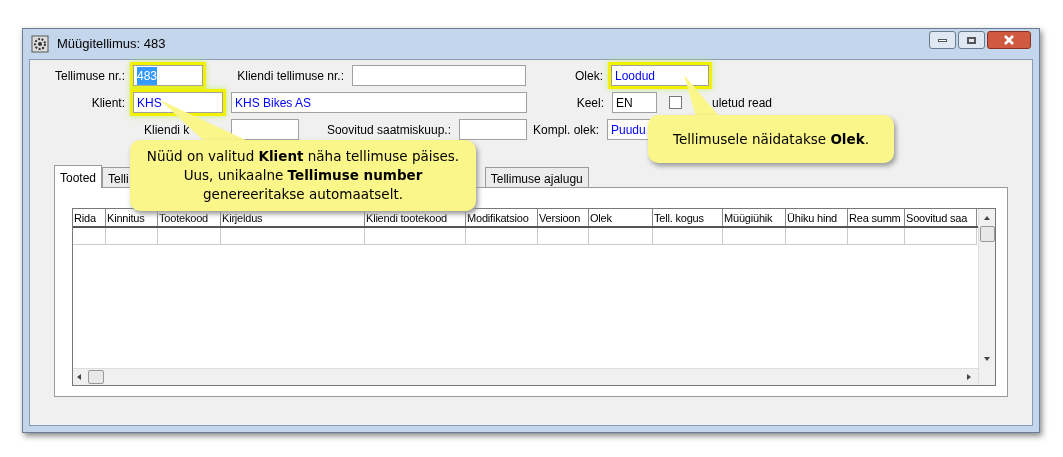 The height and width of the screenshot is (457, 1063). Describe the element at coordinates (754, 217) in the screenshot. I see `column-header: Müügiühik` at that location.